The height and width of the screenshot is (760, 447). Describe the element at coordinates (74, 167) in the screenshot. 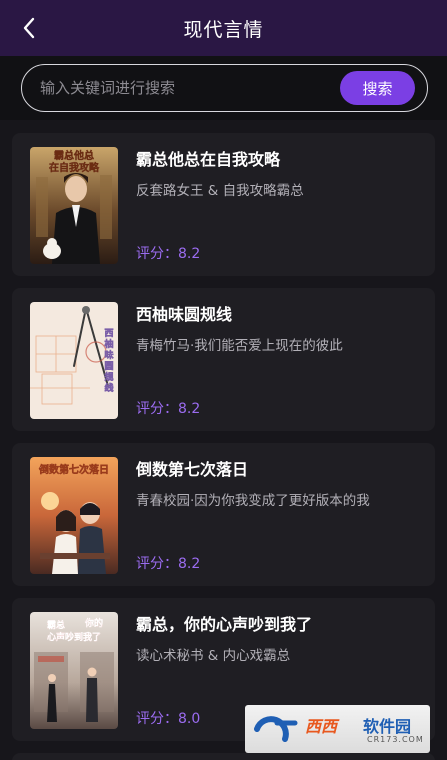

I see `svg-text: 在自我攻略` at that location.